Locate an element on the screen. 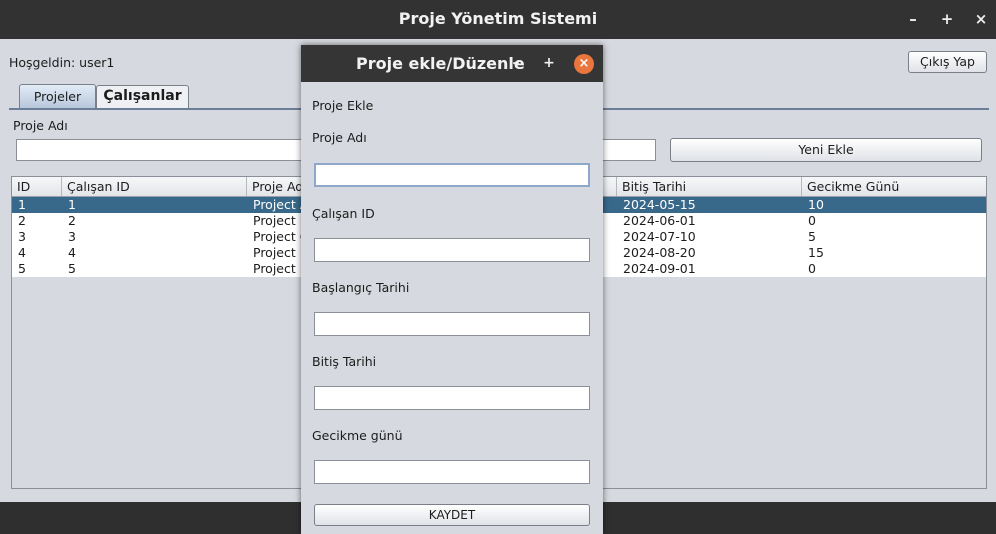 Image resolution: width=996 pixels, height=534 pixels. cell-end-date: 2024-05-15 is located at coordinates (659, 204).